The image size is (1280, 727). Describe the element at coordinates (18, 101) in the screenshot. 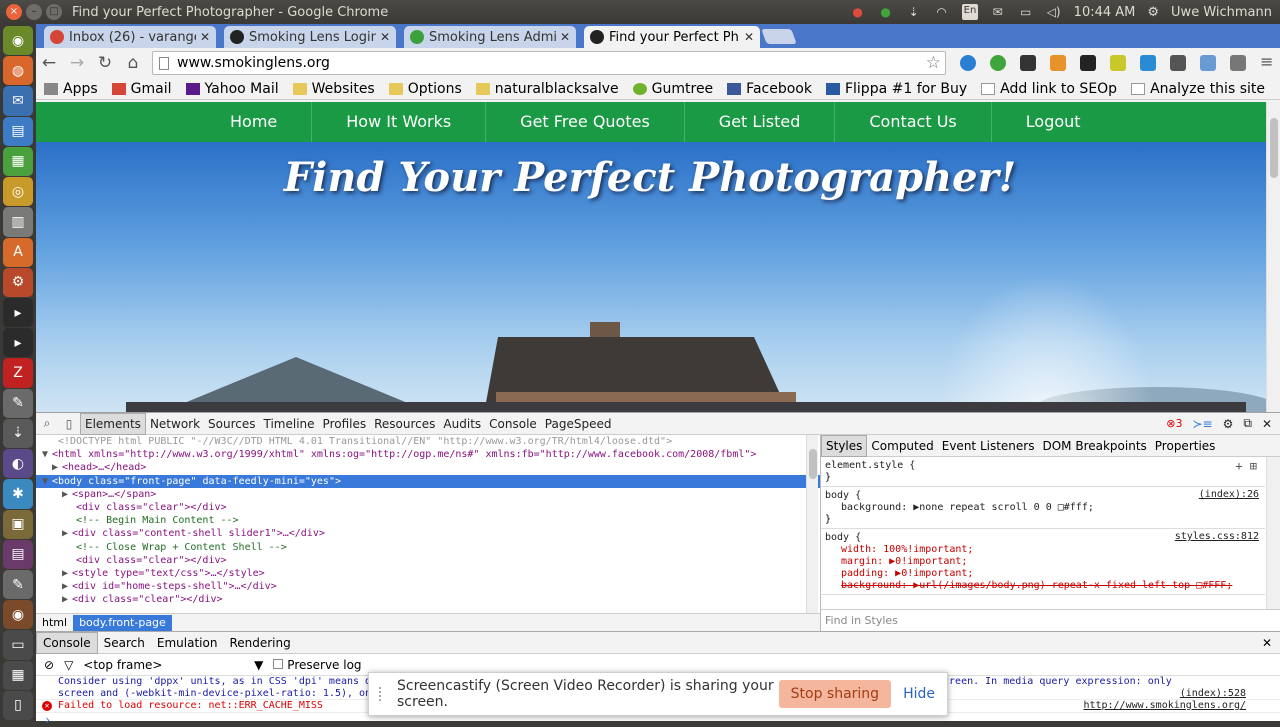

I see `thunderbird-icon: ✉` at that location.